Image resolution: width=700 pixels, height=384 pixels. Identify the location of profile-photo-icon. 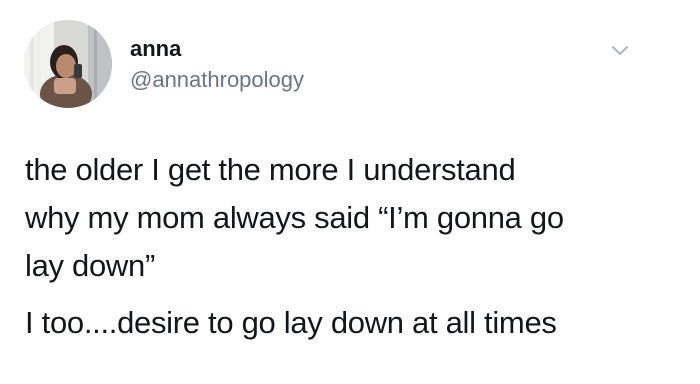
(68, 64).